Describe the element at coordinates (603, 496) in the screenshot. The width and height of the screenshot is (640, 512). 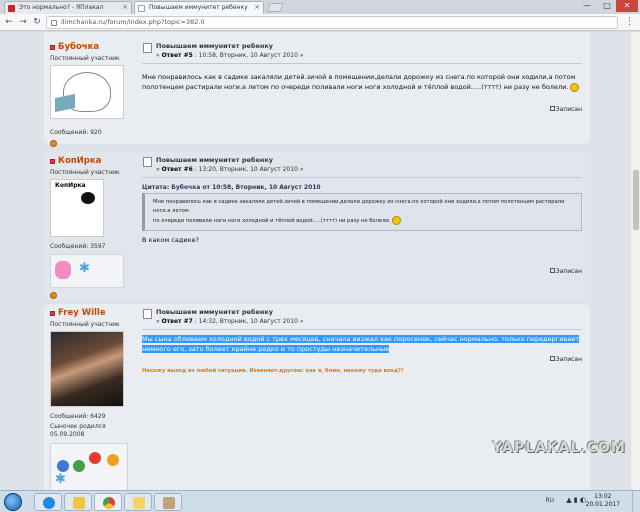
I see `clock-time: 13:02` at that location.